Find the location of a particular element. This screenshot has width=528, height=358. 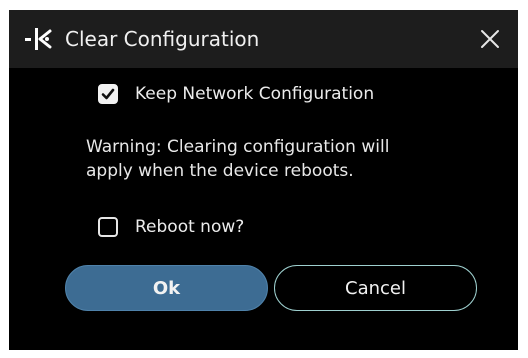

ok-button: Ok is located at coordinates (166, 288).